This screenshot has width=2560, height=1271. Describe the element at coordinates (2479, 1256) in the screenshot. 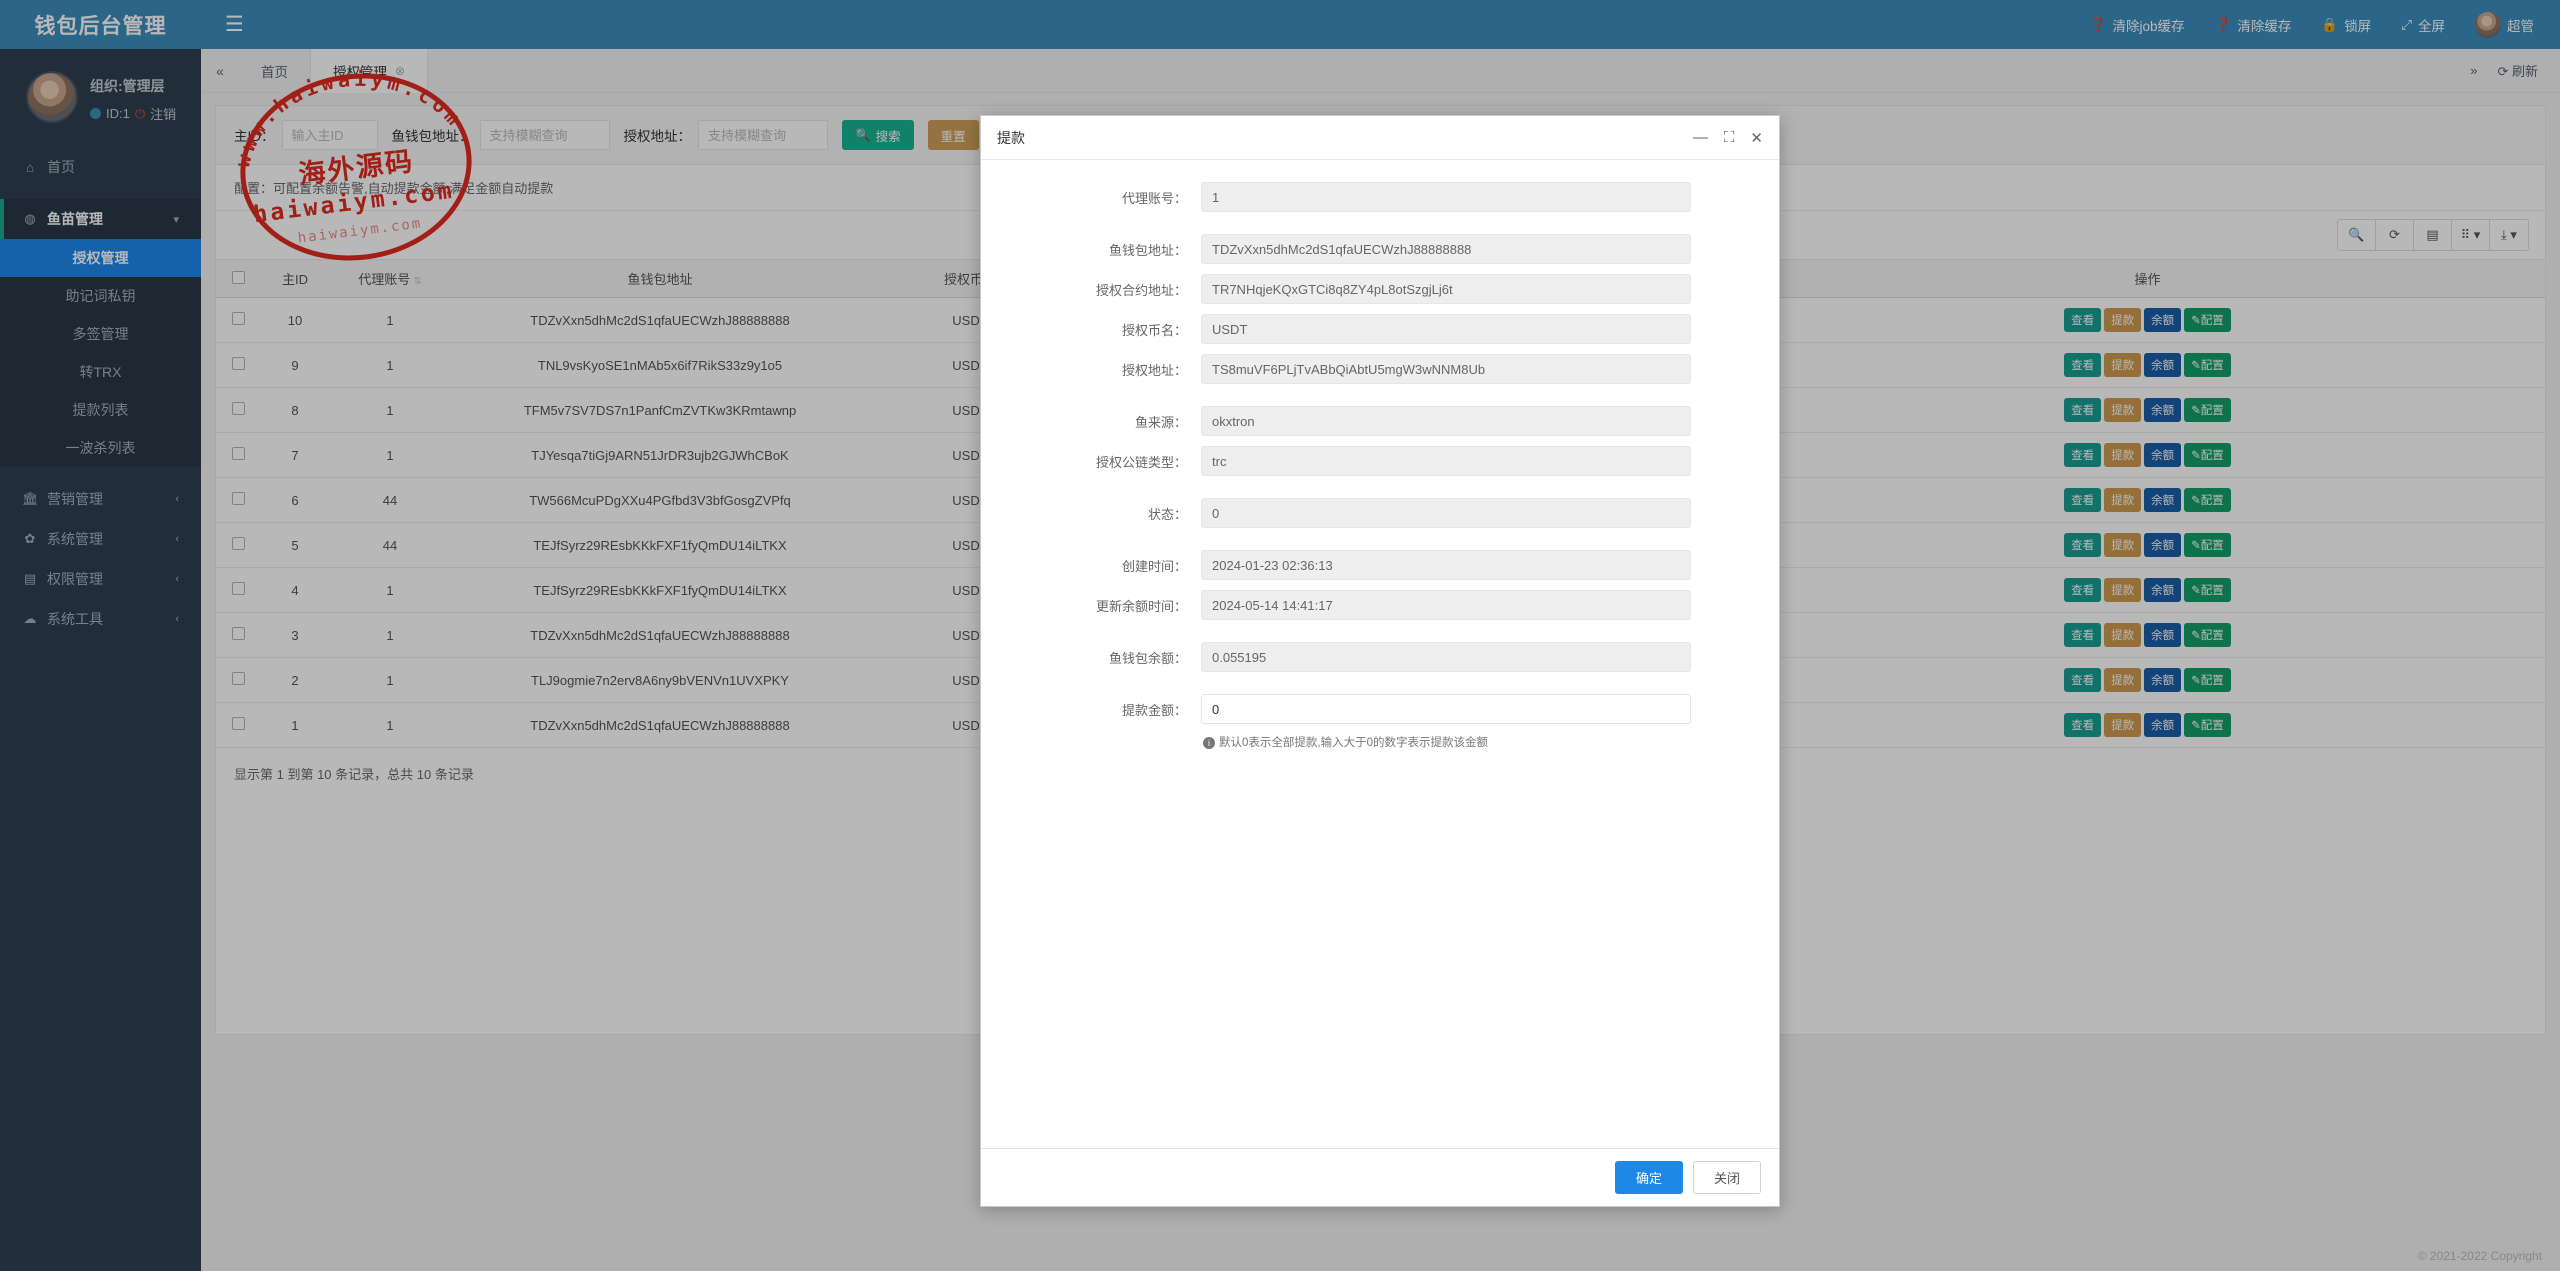

I see `copyright-text: © 2021-2022 Copyright` at that location.